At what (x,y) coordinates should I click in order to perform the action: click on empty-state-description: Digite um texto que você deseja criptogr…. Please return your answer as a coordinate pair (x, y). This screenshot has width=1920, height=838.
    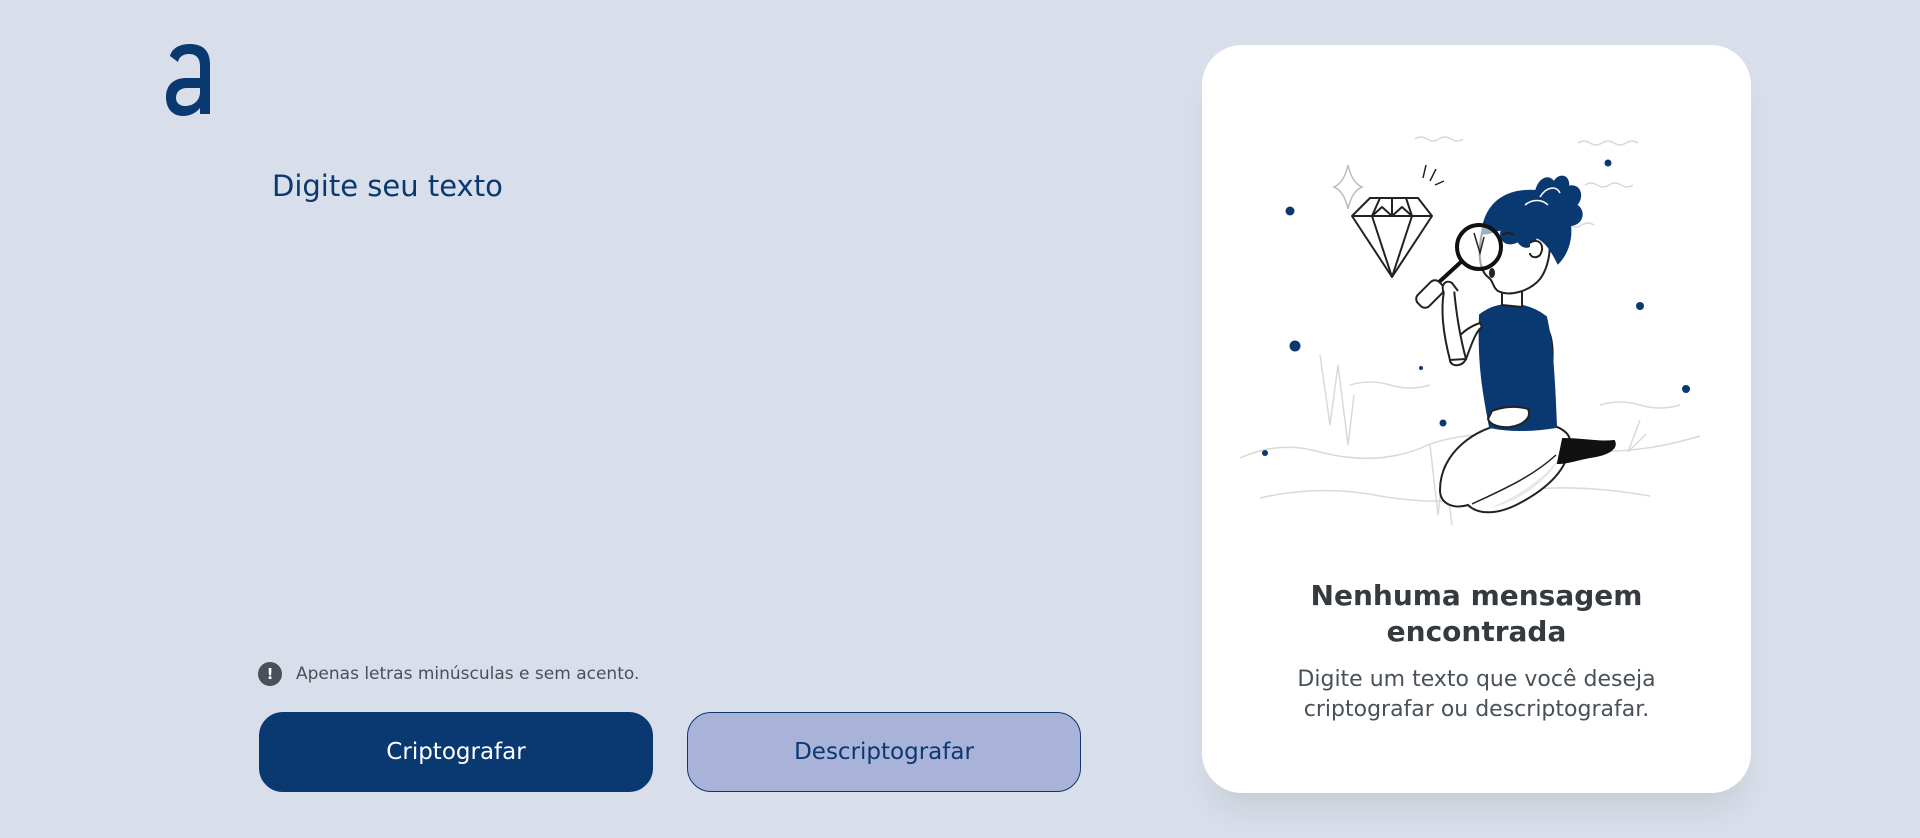
    Looking at the image, I should click on (1476, 694).